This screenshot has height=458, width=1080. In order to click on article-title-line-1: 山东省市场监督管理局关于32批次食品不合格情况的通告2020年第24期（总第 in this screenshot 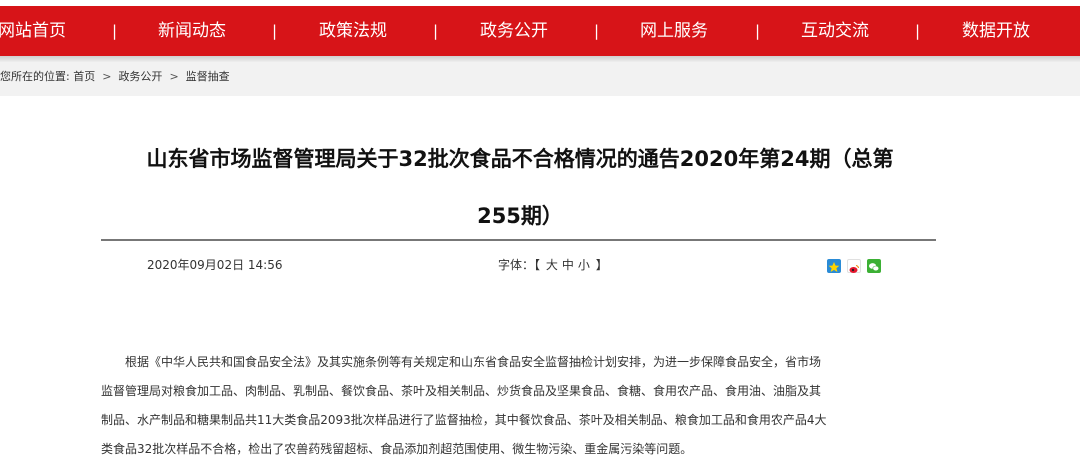, I will do `click(520, 159)`.